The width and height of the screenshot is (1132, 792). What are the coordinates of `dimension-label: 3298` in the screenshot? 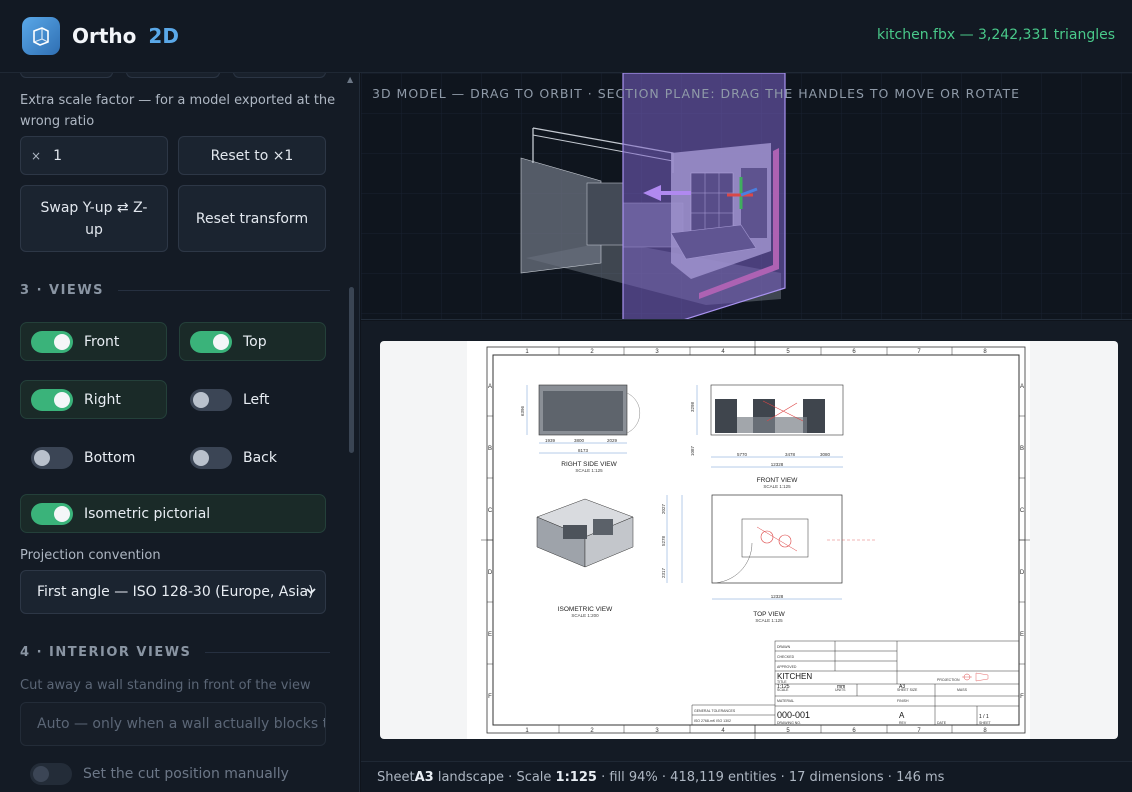 It's located at (692, 406).